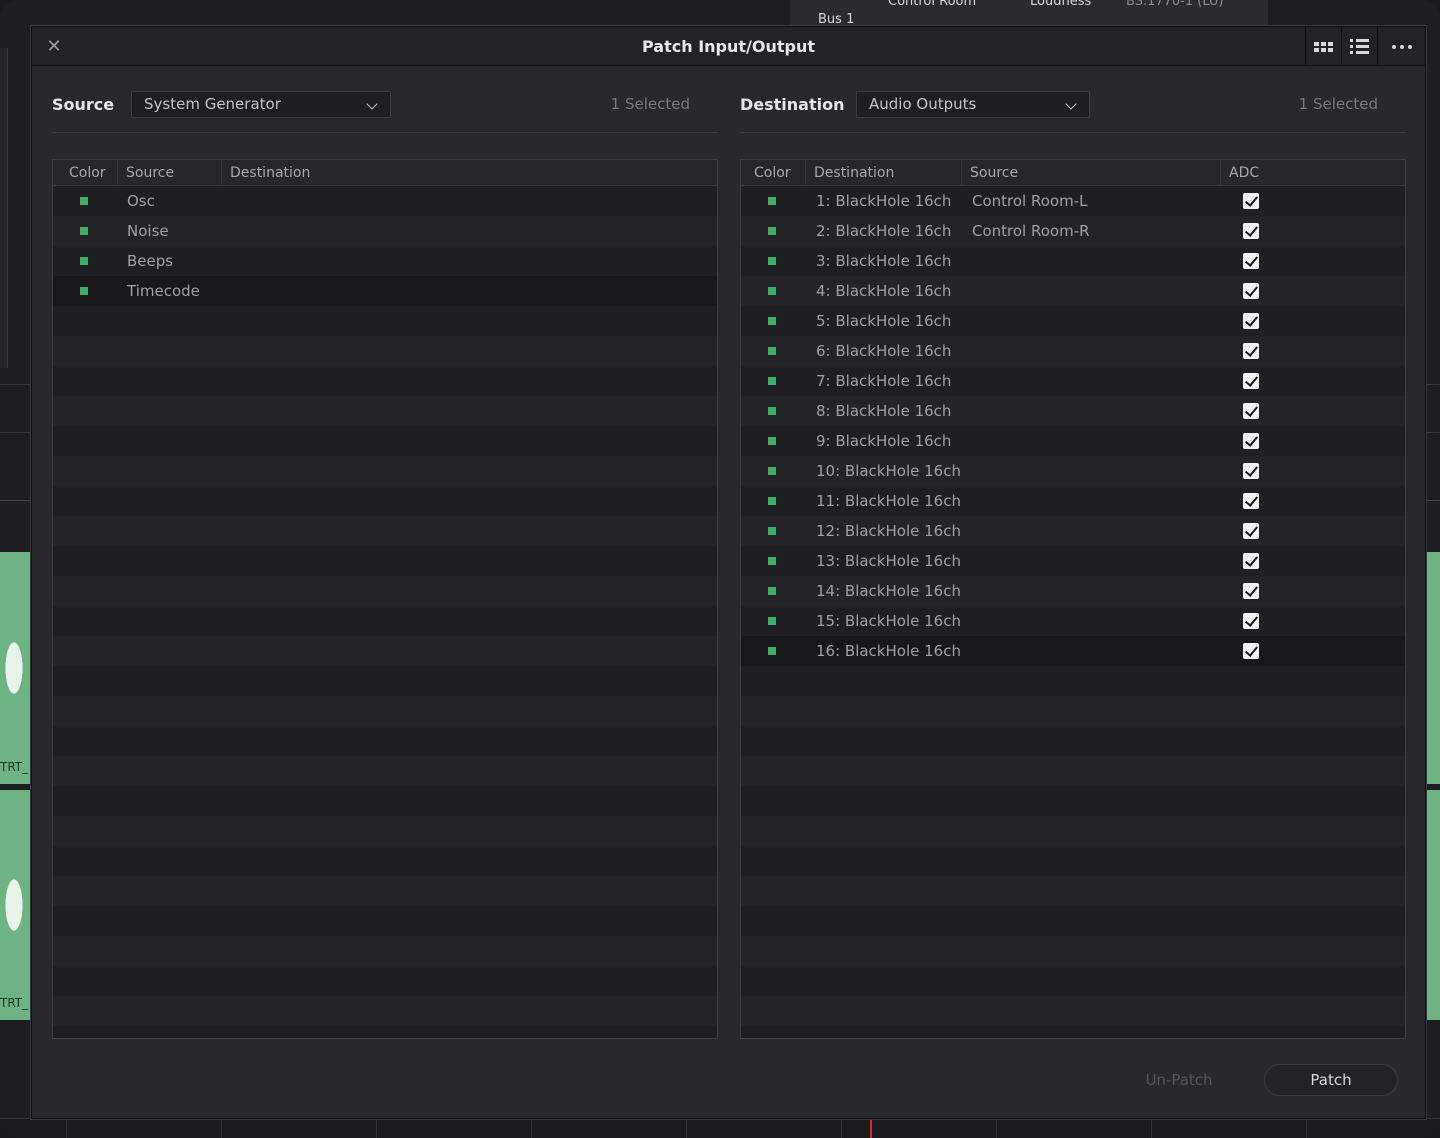  I want to click on destination-name: 14: BlackHole 16ch, so click(888, 591).